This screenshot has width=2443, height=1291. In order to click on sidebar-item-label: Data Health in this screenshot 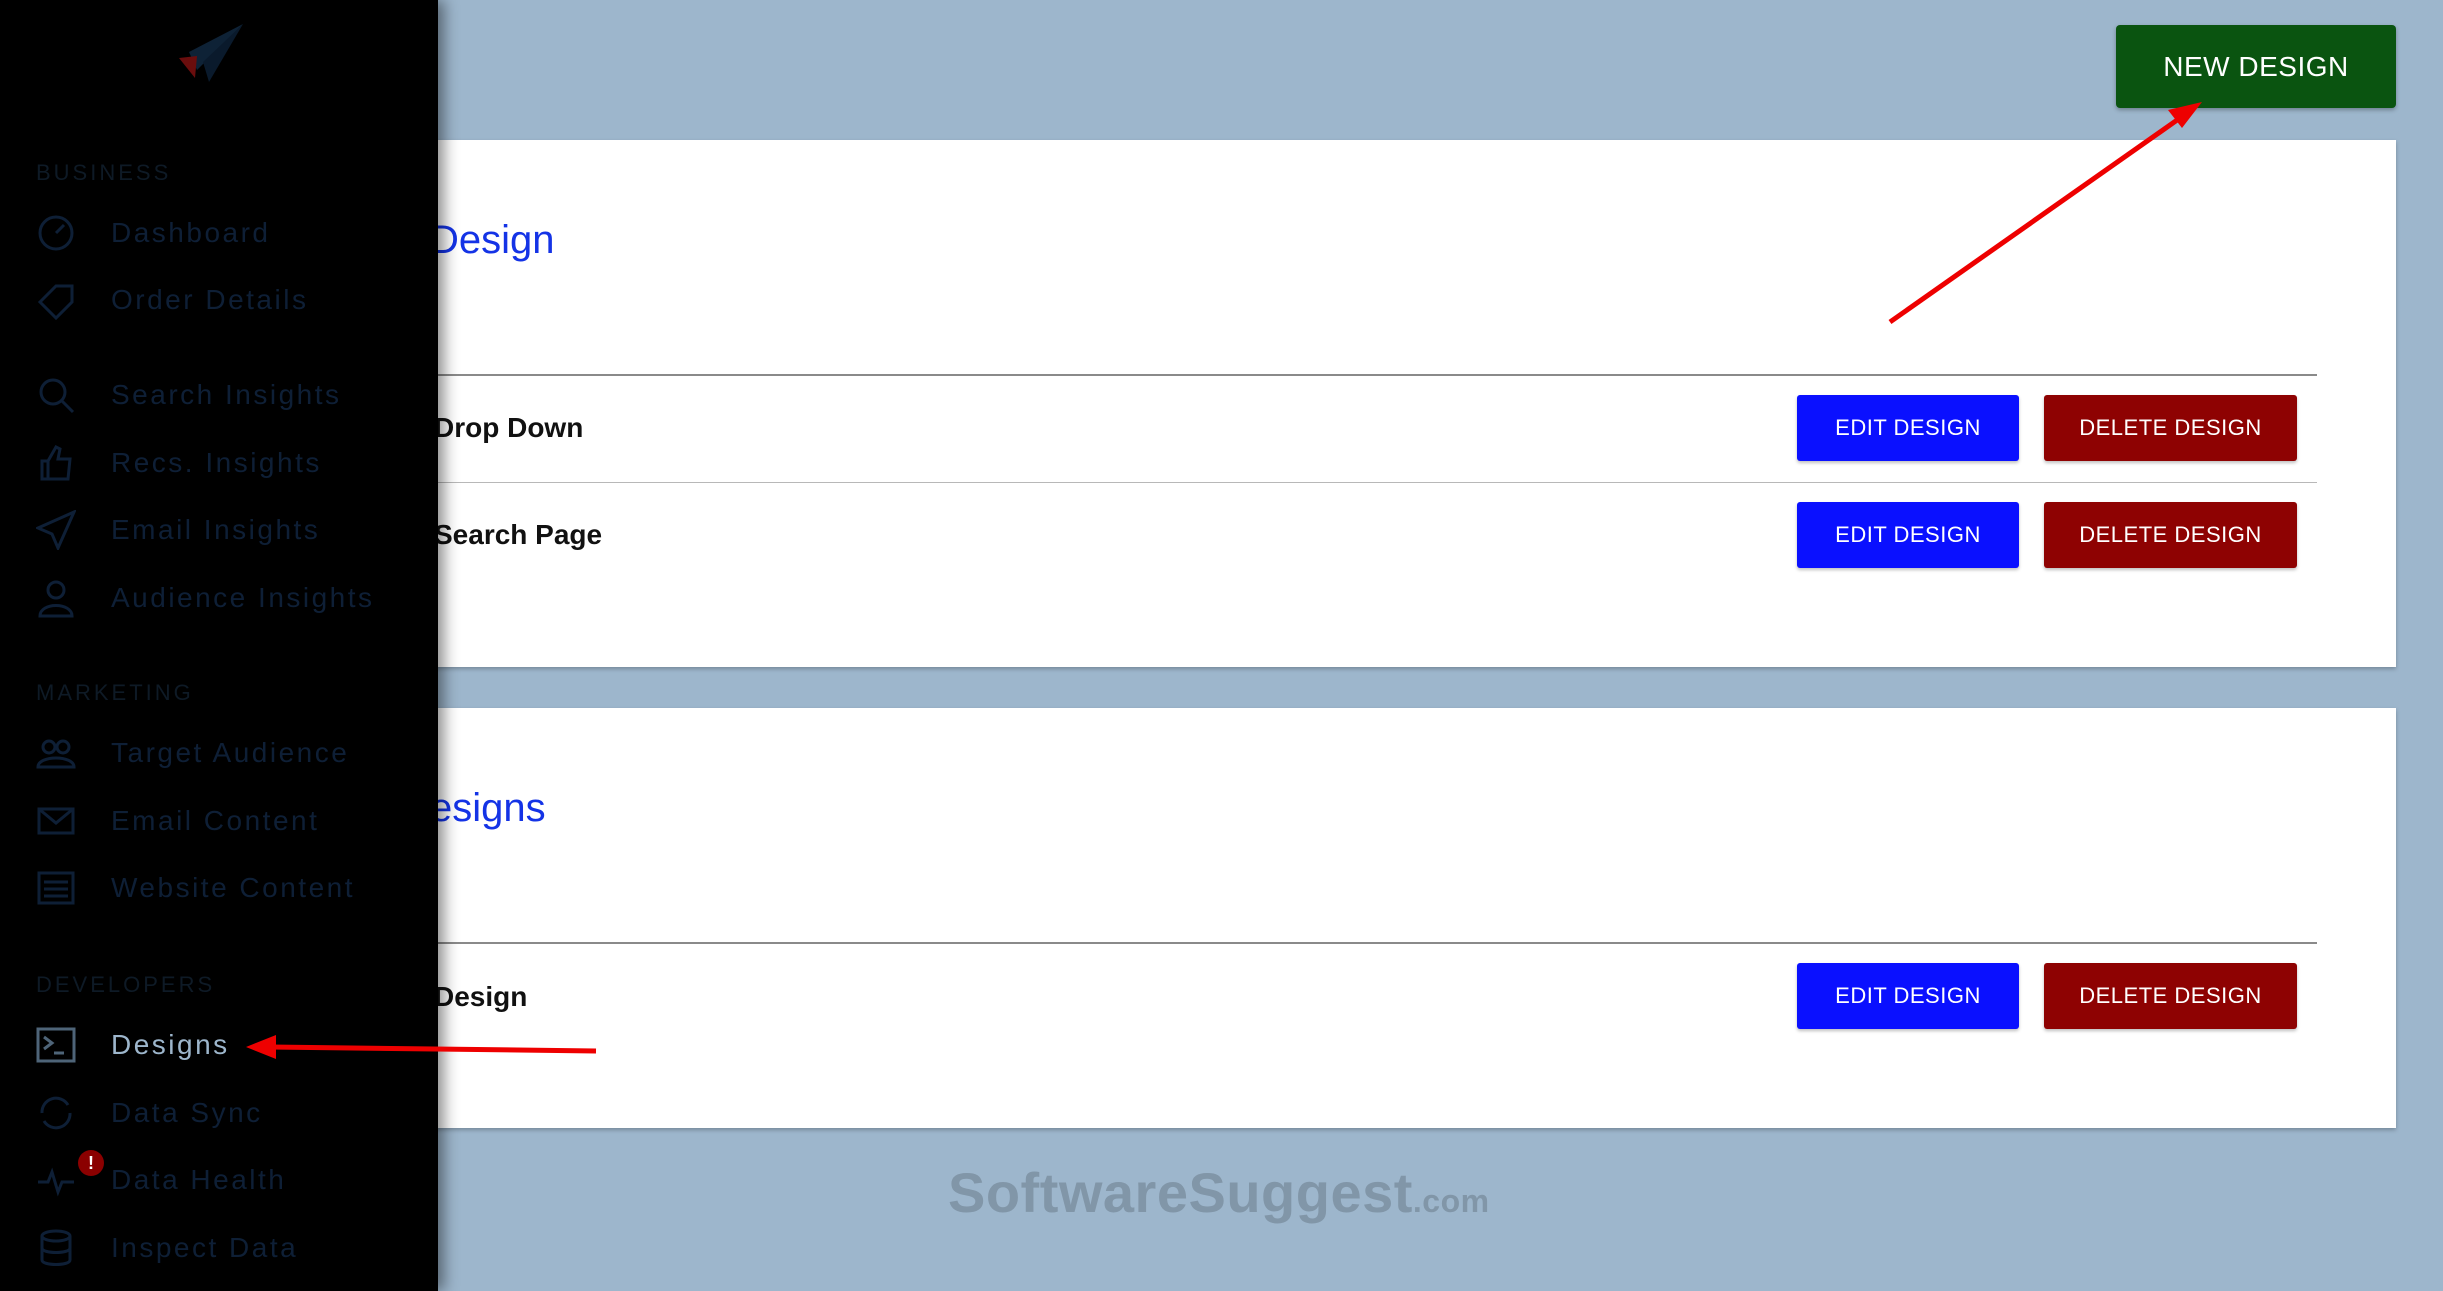, I will do `click(199, 1179)`.